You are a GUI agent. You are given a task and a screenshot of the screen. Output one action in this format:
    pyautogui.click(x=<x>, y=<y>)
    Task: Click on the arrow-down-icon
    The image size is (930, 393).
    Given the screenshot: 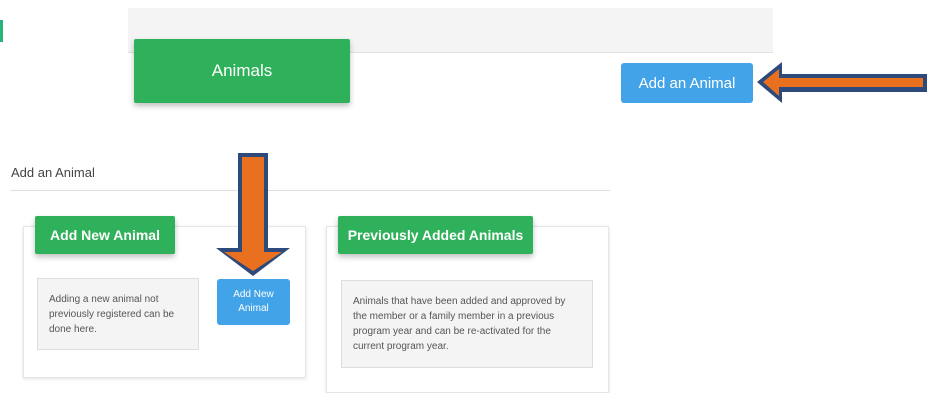 What is the action you would take?
    pyautogui.click(x=253, y=214)
    